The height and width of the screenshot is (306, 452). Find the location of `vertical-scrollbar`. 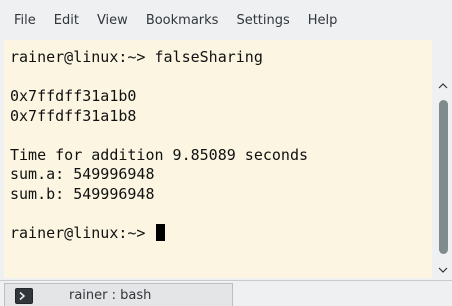

vertical-scrollbar is located at coordinates (443, 159).